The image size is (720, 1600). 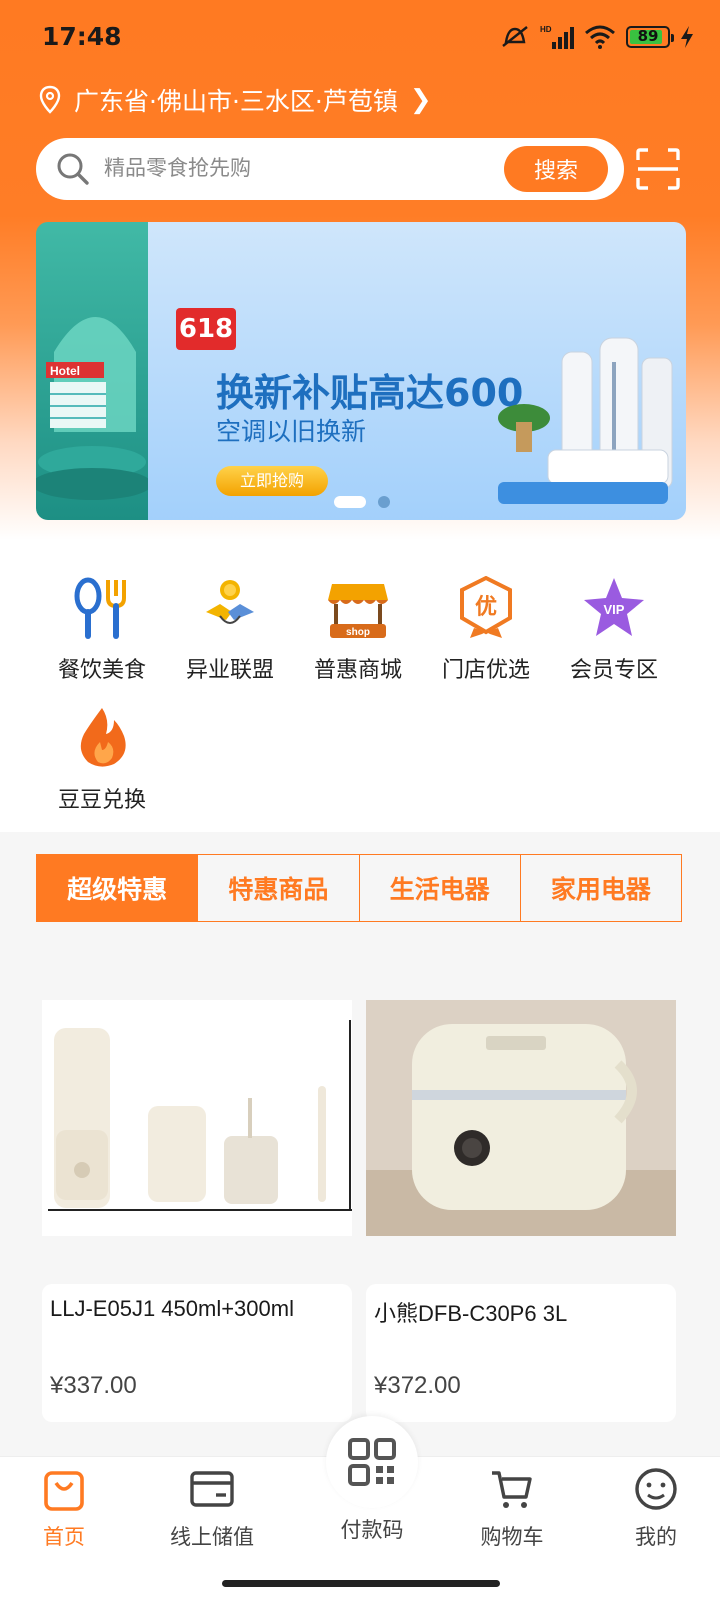 I want to click on category-store-select: 优 门店优选, so click(x=486, y=629).